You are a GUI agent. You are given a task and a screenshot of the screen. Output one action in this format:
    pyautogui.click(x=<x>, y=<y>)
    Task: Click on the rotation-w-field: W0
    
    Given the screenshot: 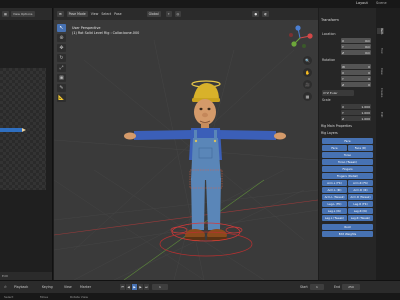 What is the action you would take?
    pyautogui.click(x=356, y=66)
    